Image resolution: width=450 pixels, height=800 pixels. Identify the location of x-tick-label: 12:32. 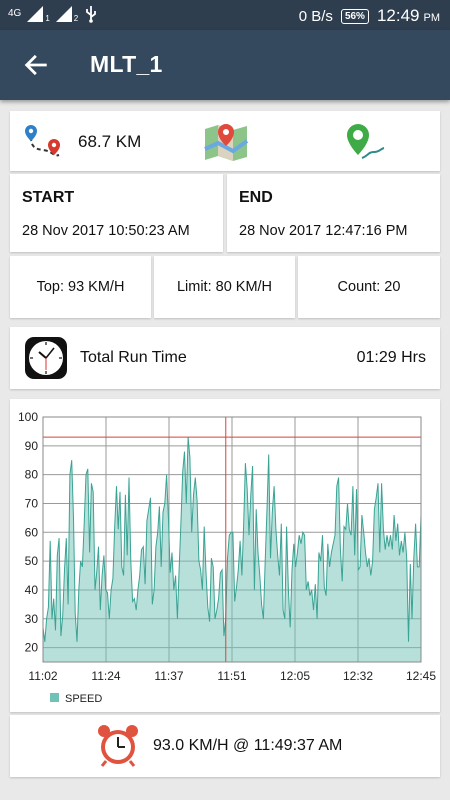
(358, 676).